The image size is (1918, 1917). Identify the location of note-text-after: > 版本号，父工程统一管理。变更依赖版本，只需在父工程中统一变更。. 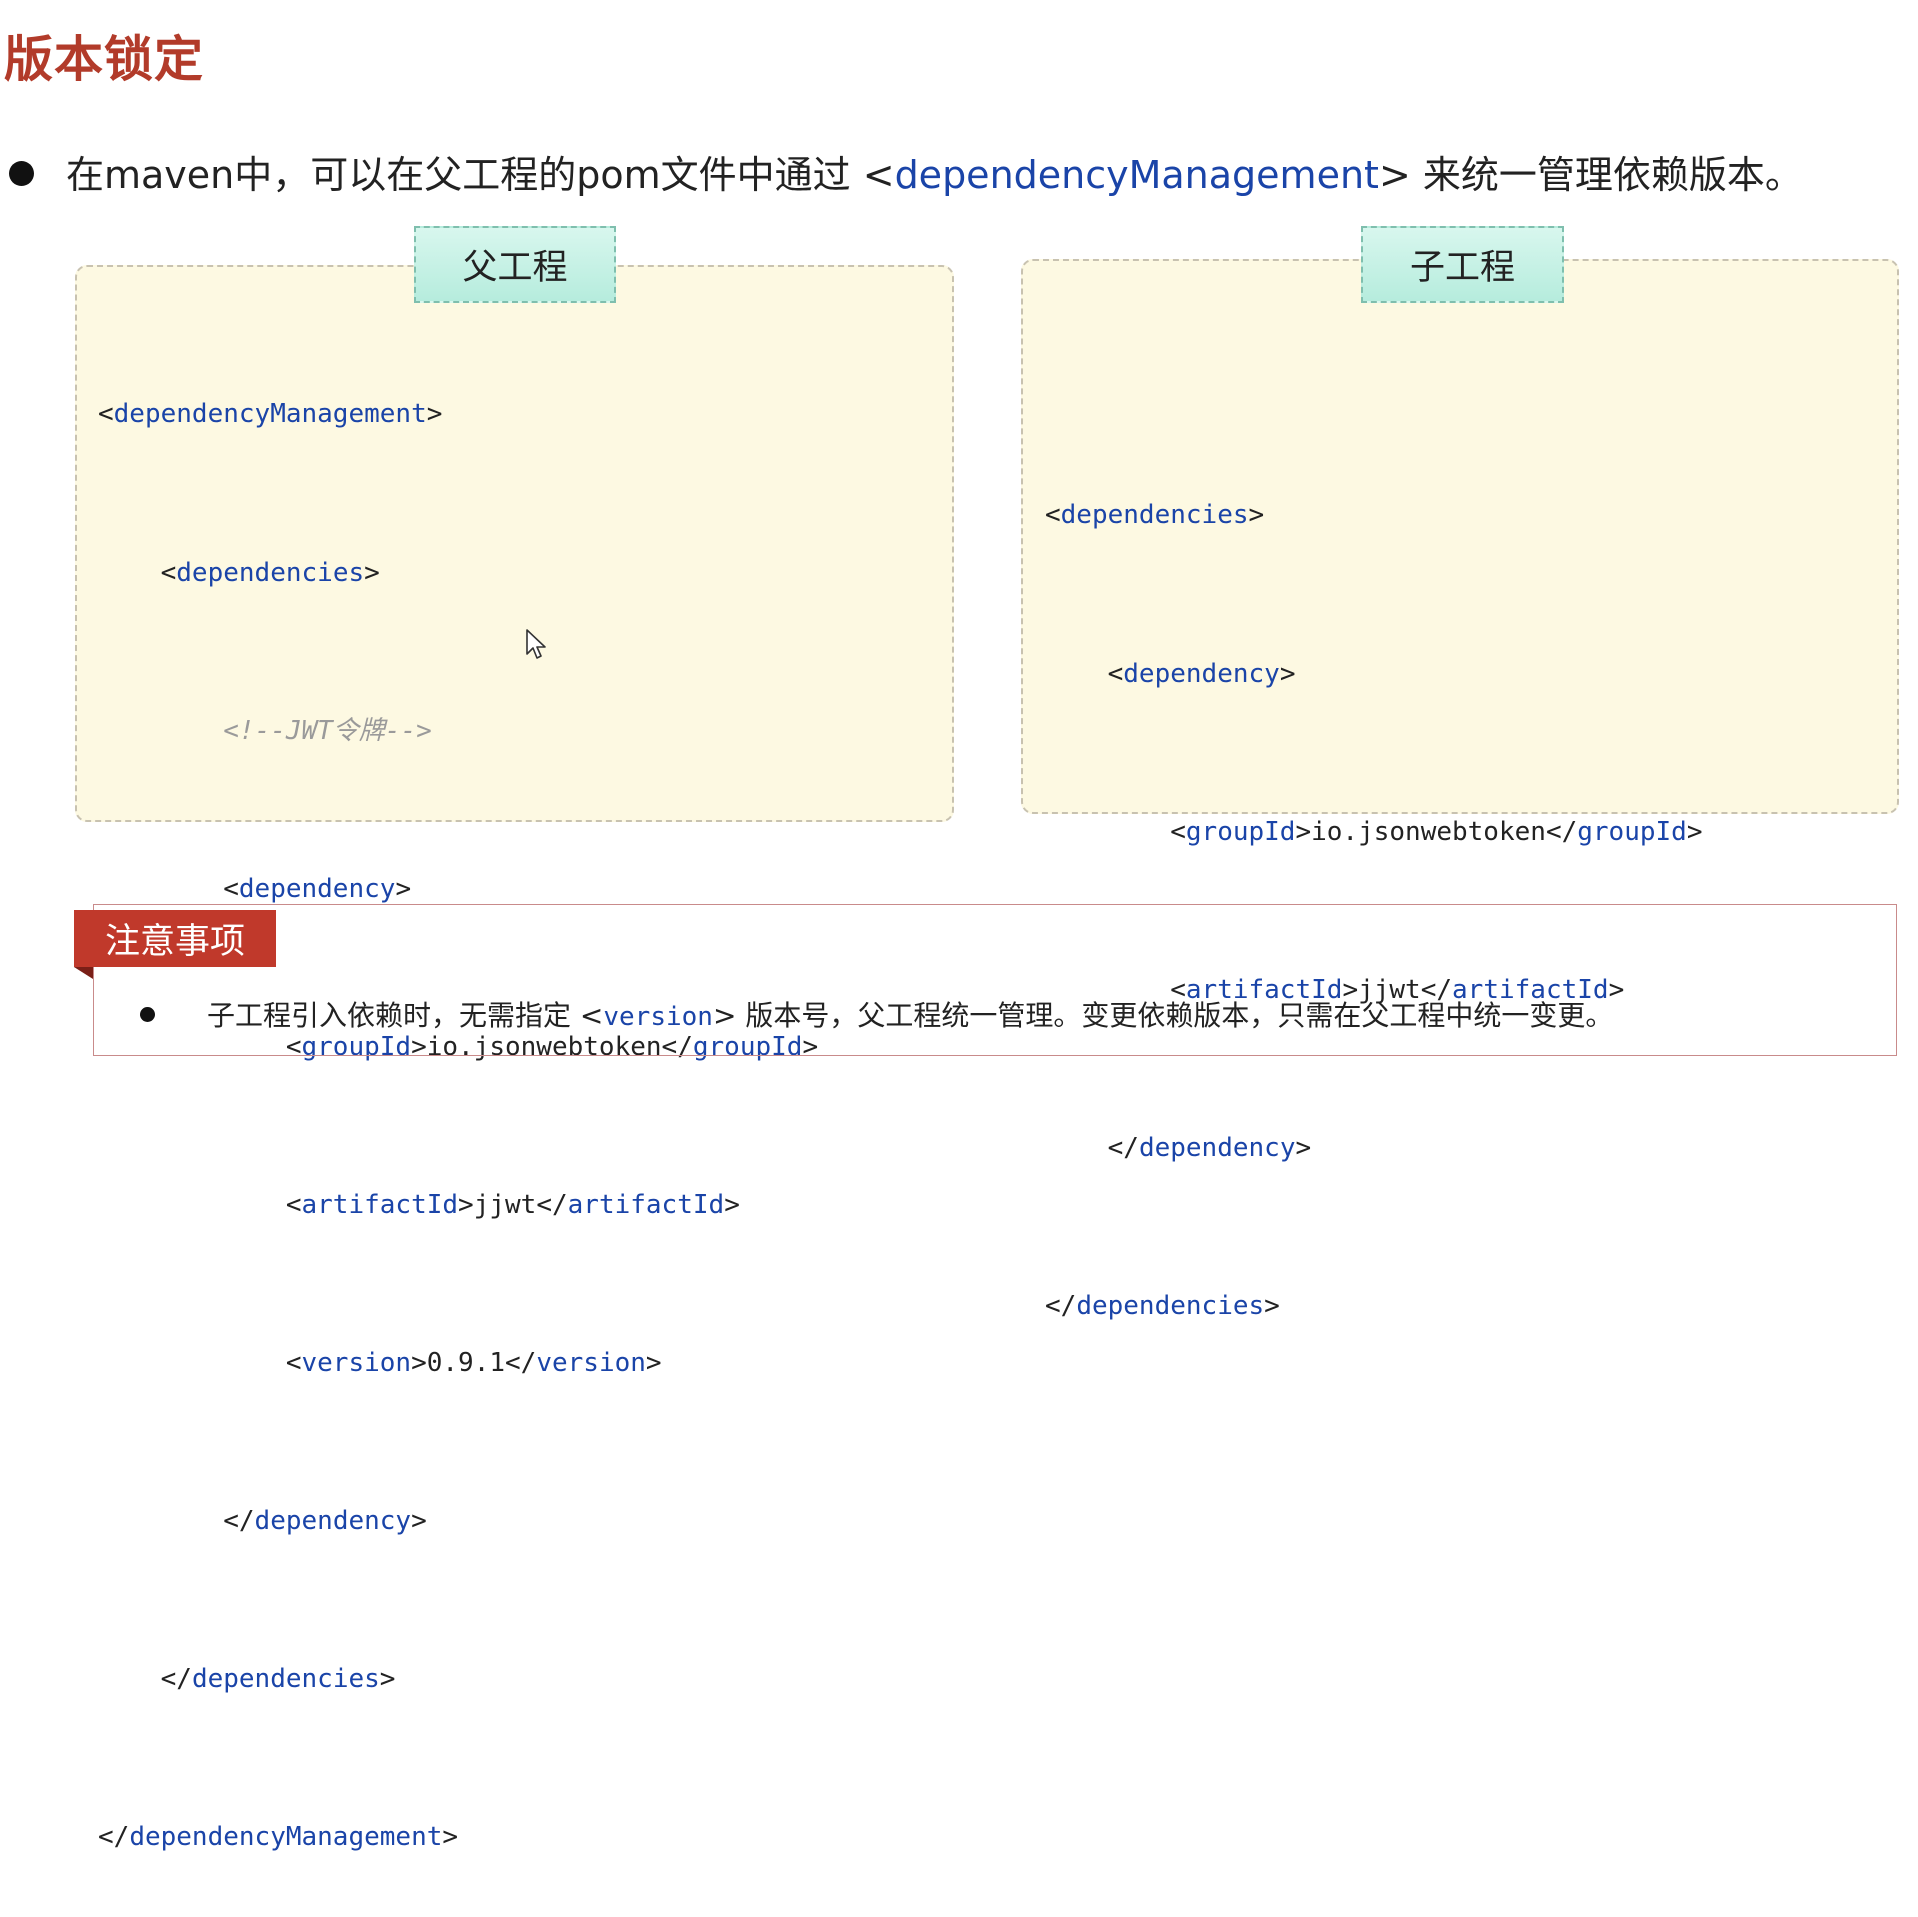
(1163, 1015).